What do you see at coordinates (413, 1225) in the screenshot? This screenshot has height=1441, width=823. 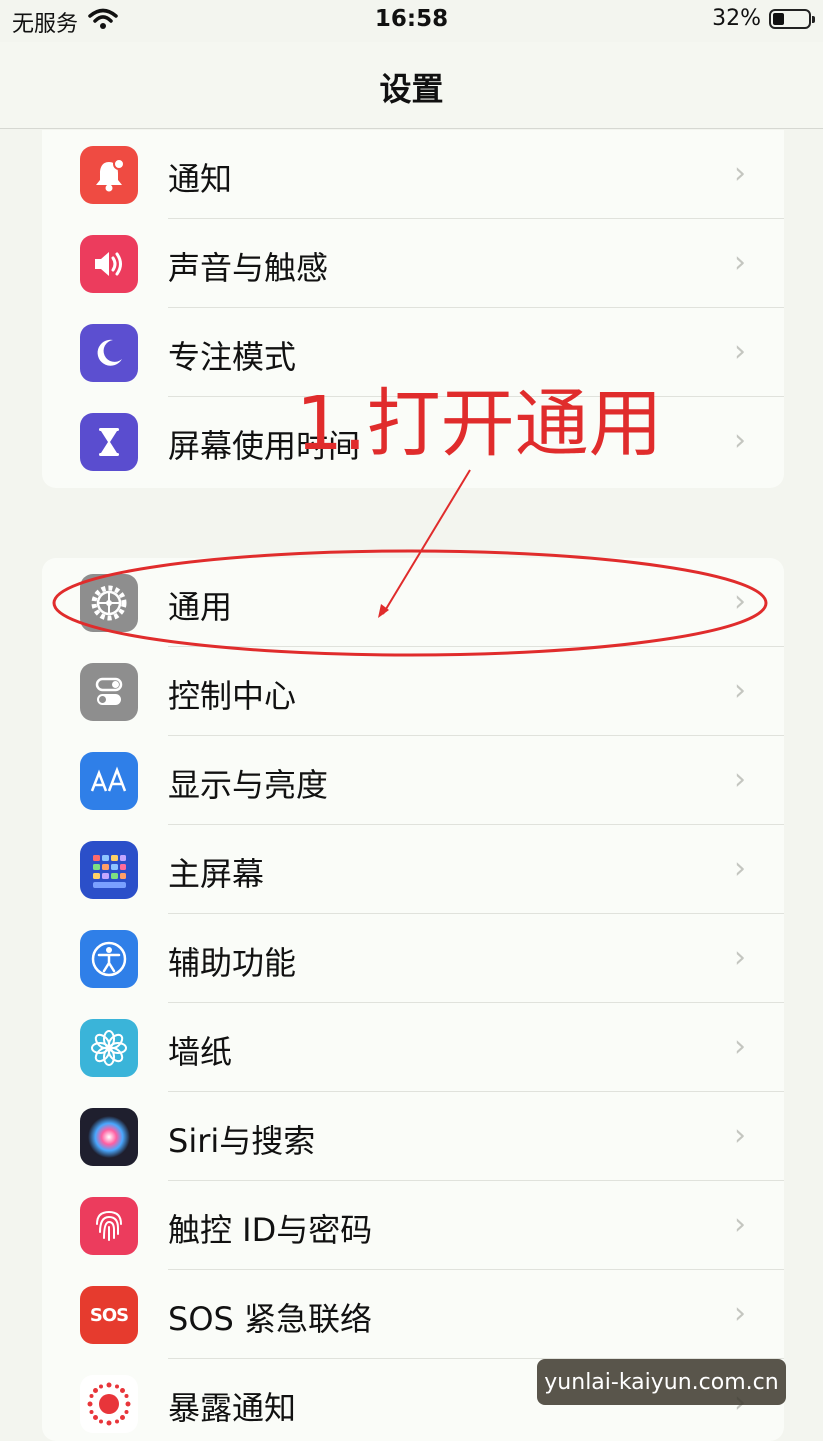 I see `settings-row-touch-id: 触控 ID与密码 ›` at bounding box center [413, 1225].